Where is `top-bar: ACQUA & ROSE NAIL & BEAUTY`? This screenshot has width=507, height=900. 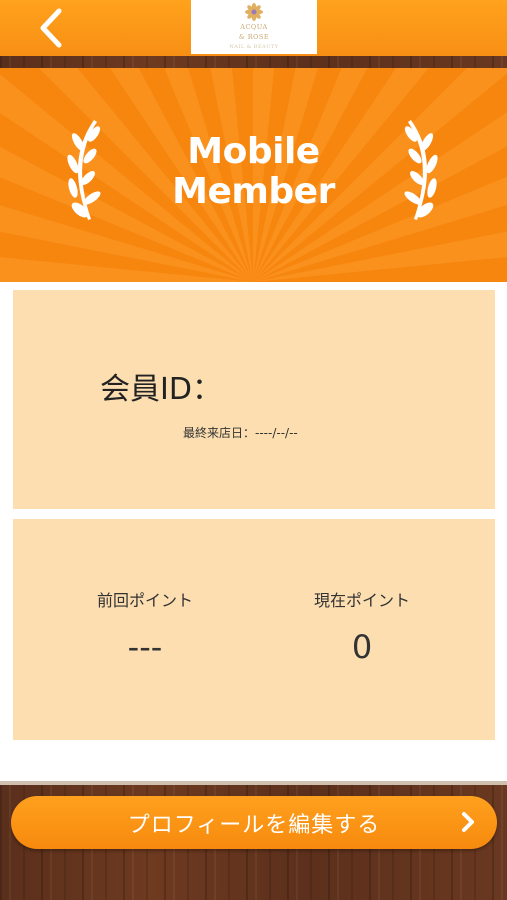 top-bar: ACQUA & ROSE NAIL & BEAUTY is located at coordinates (253, 28).